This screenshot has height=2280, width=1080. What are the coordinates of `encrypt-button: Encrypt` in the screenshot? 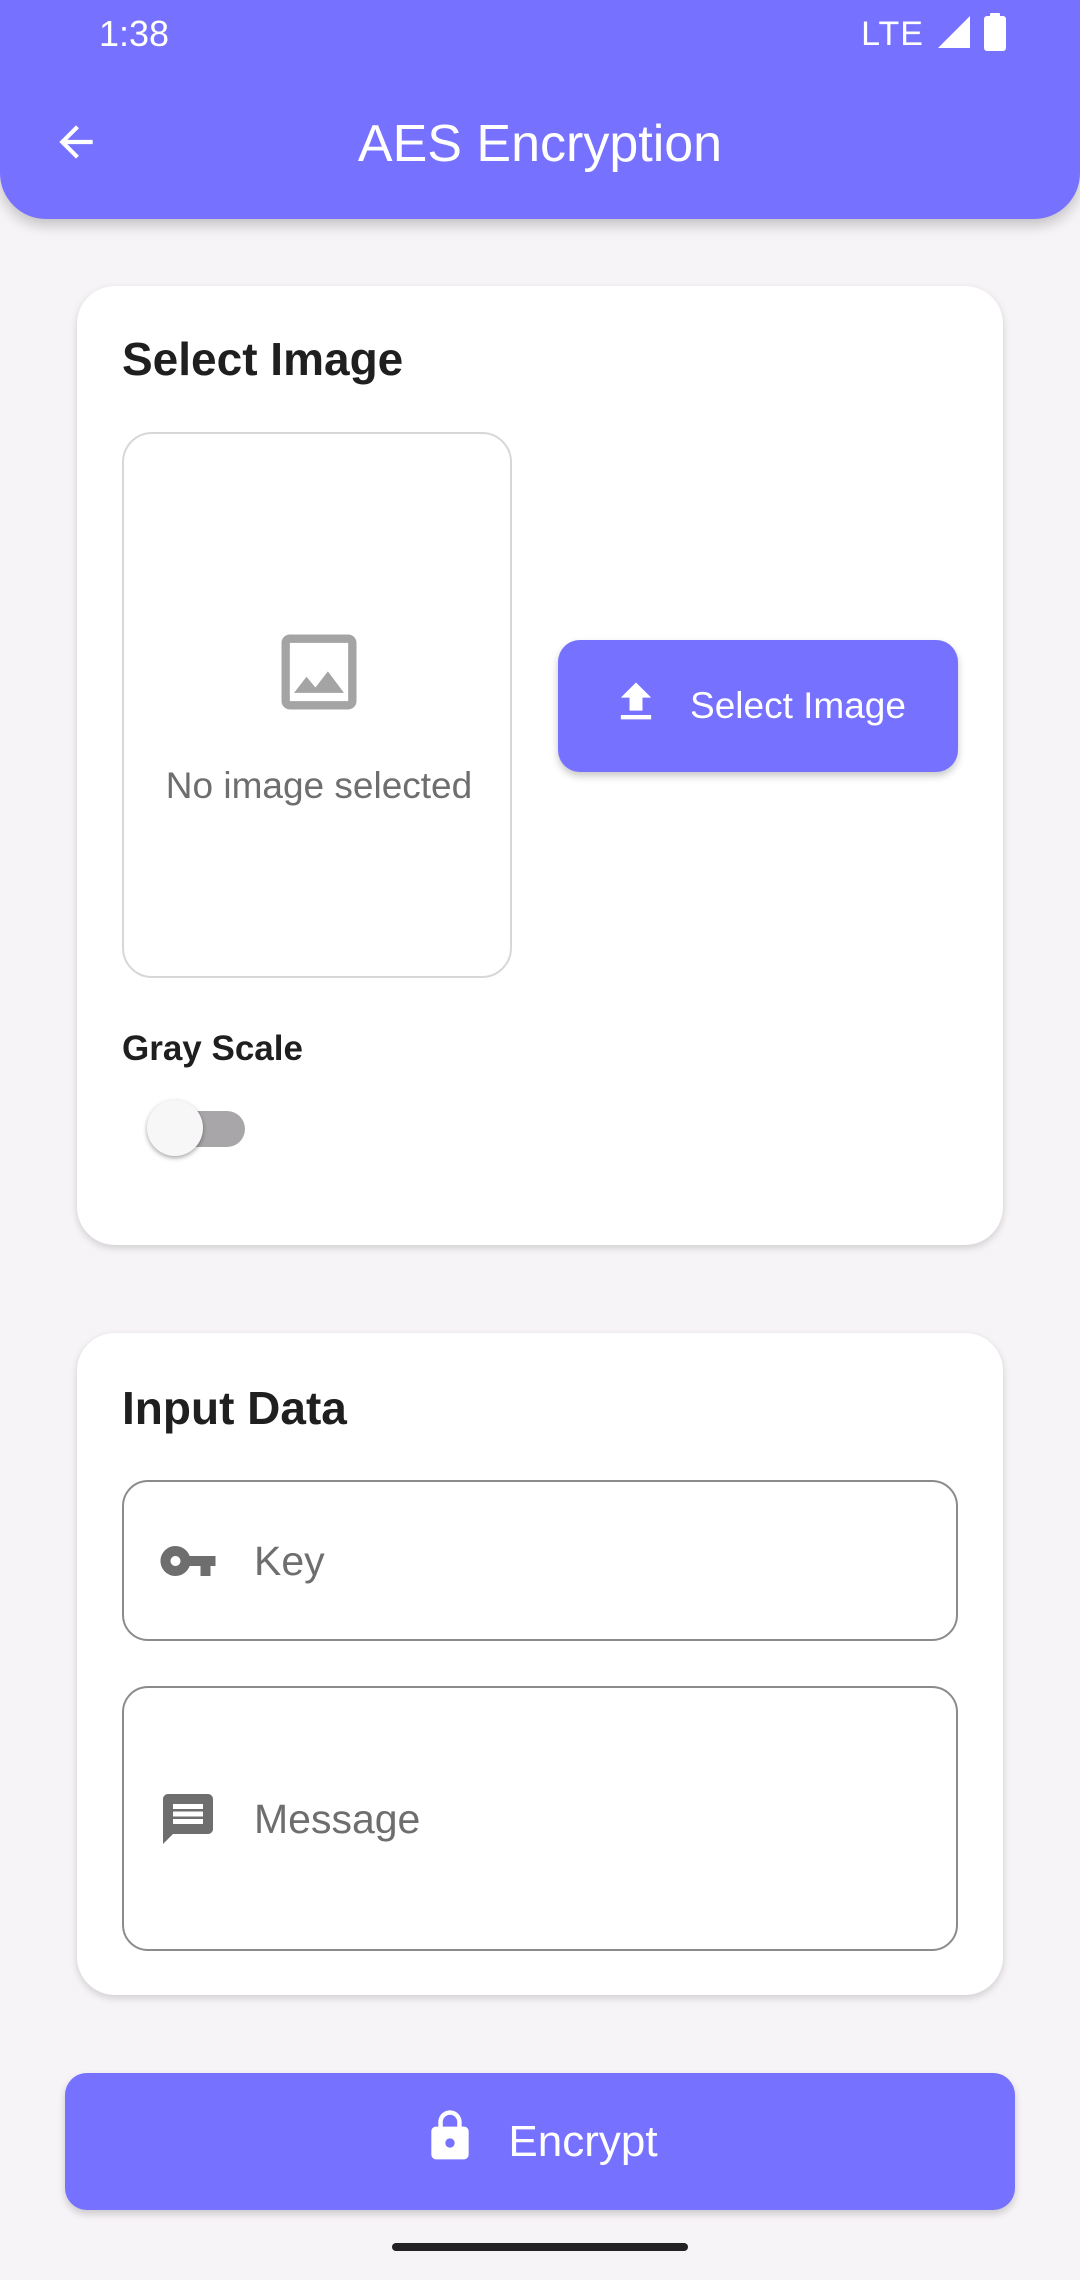 It's located at (540, 2141).